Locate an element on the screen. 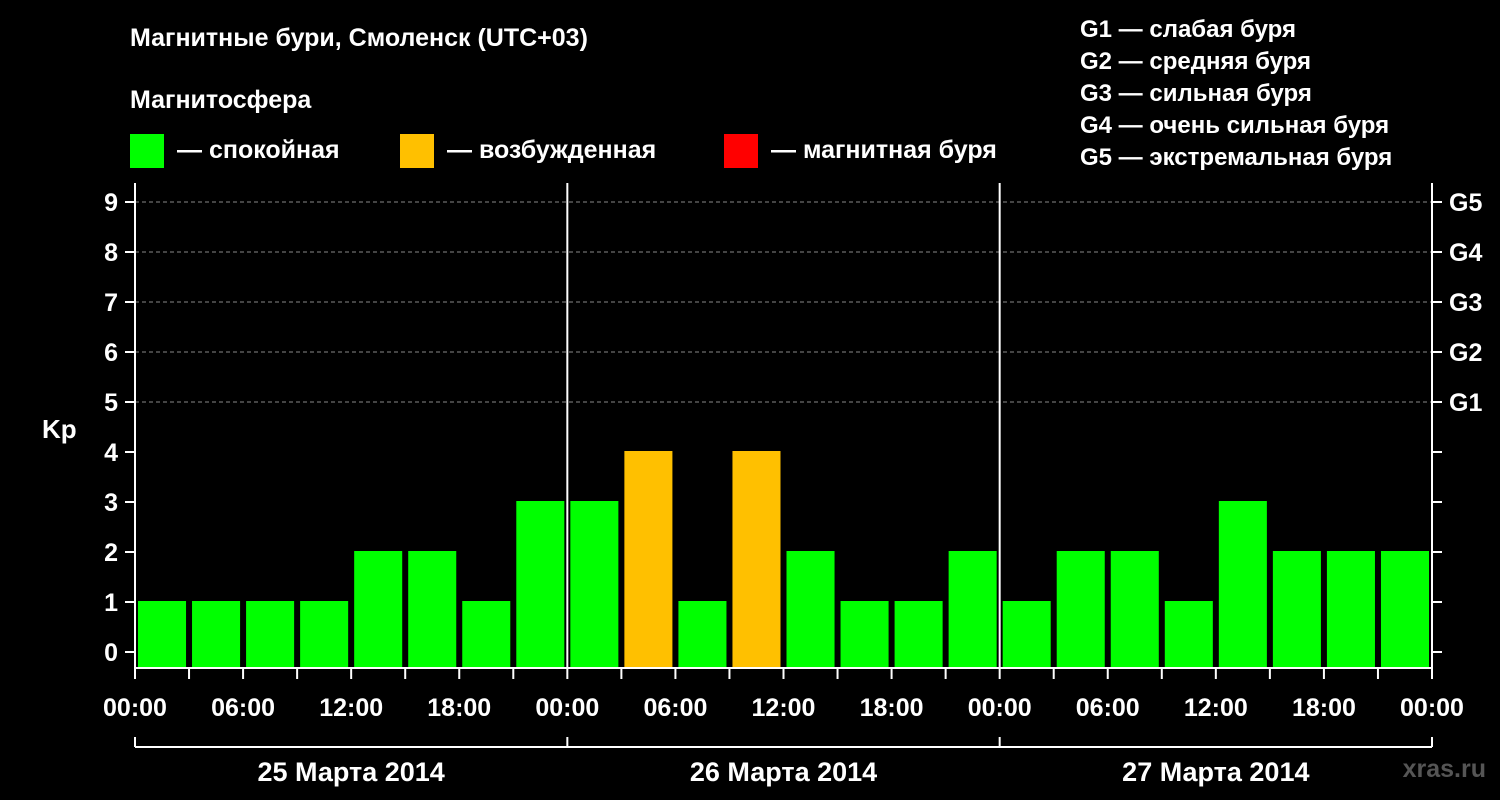 Image resolution: width=1500 pixels, height=800 pixels. y-tick-label: 4 is located at coordinates (111, 453).